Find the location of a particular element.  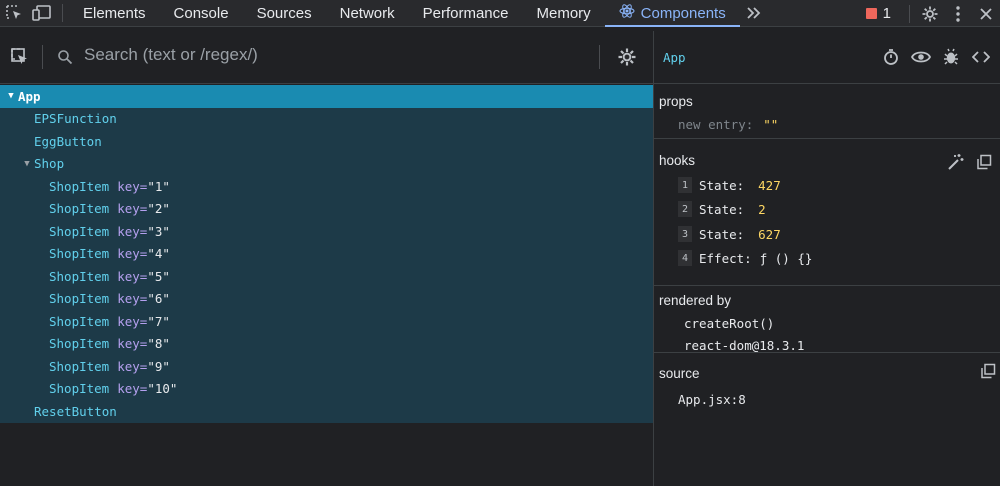

source-section: source App.jsx:8 is located at coordinates (827, 383).